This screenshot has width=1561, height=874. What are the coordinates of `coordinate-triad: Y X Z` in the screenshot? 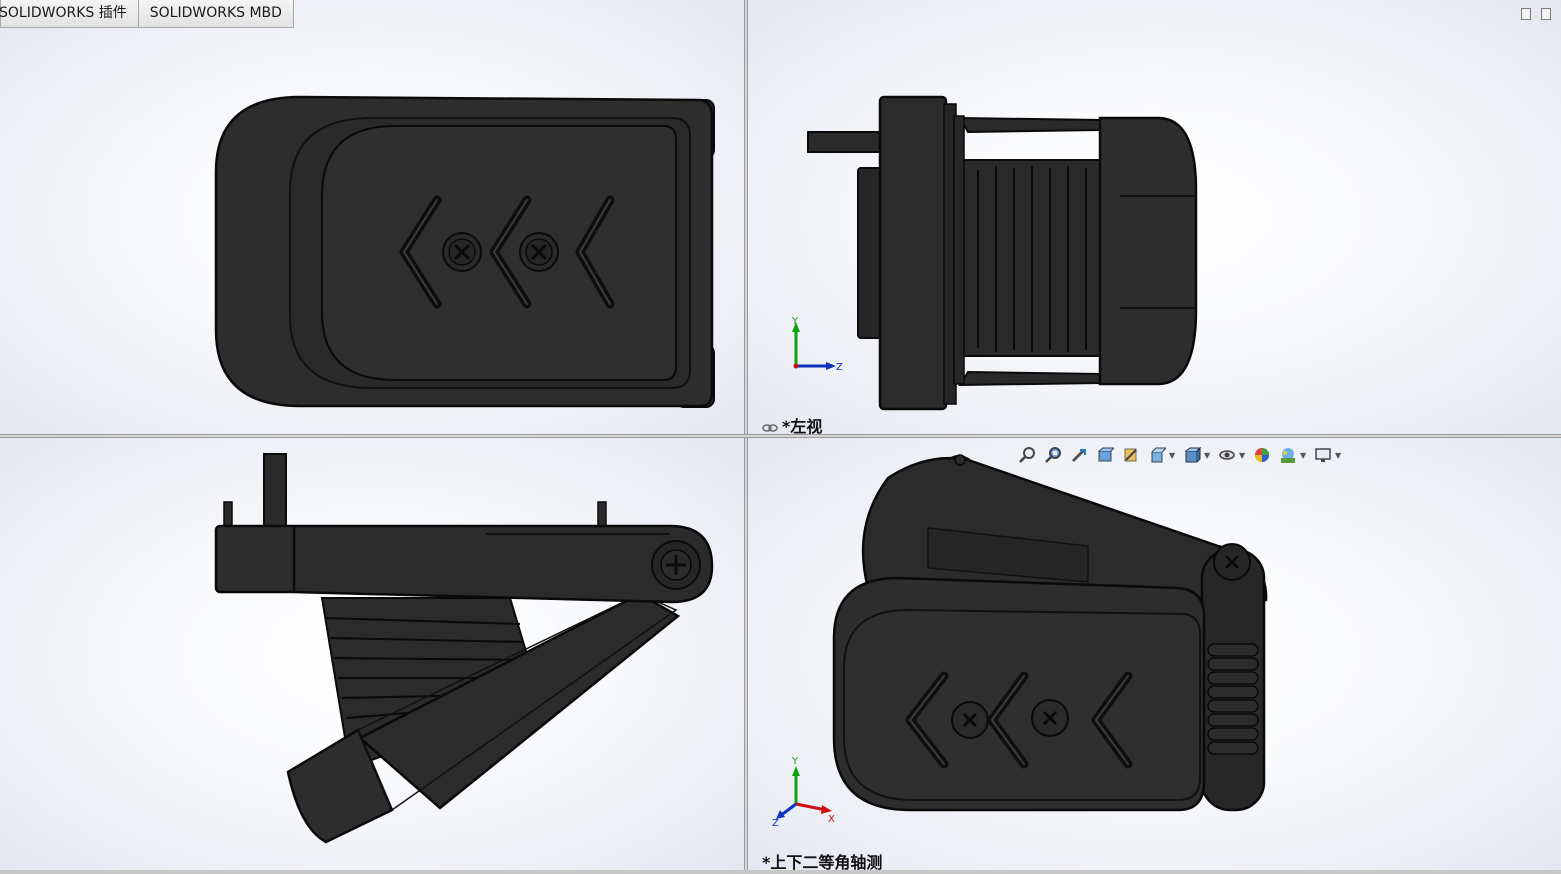 It's located at (803, 791).